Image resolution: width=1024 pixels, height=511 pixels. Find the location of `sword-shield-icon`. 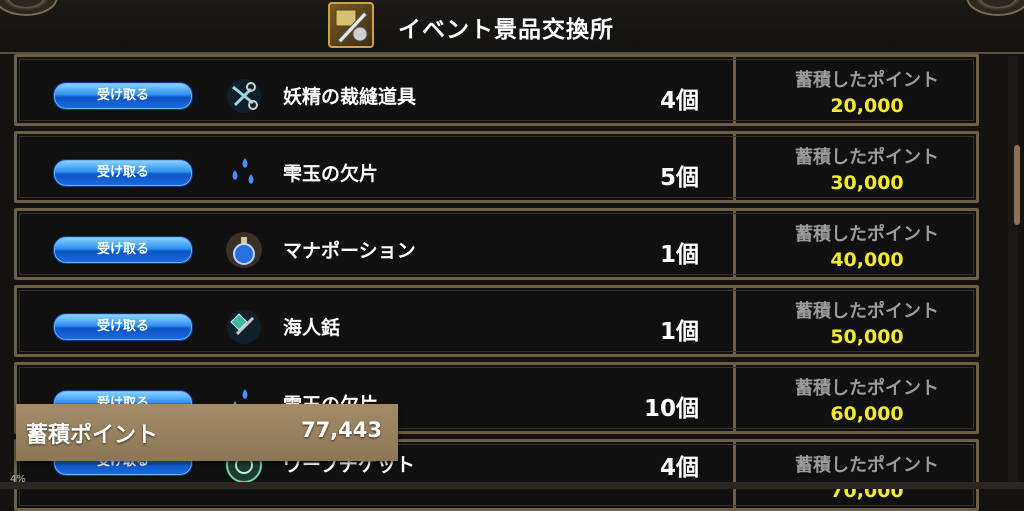

sword-shield-icon is located at coordinates (351, 25).